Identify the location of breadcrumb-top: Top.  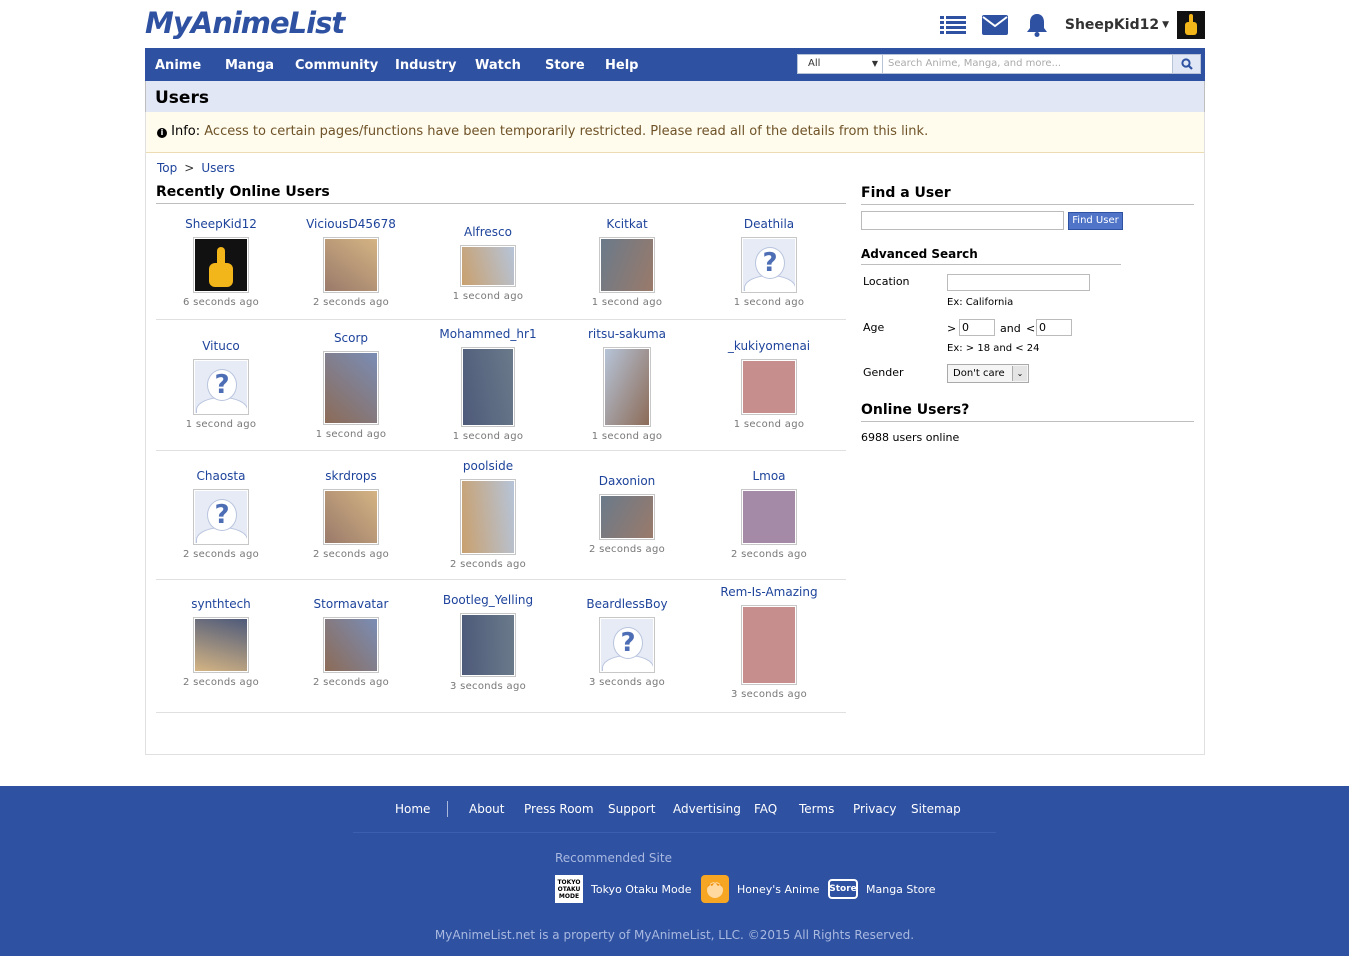
(167, 168).